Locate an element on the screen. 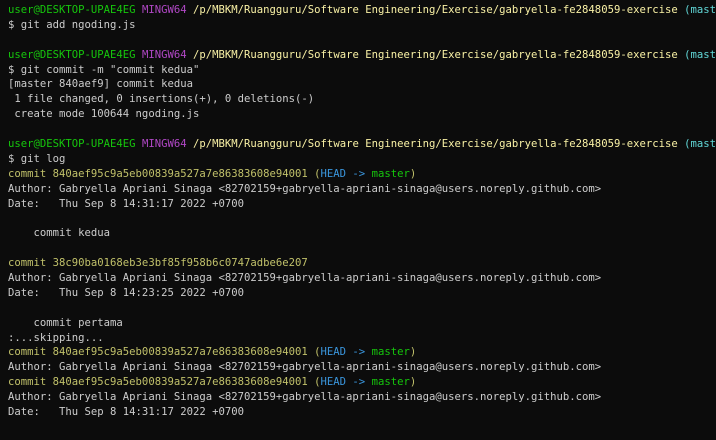 Image resolution: width=716 pixels, height=440 pixels. command-line: $ git log is located at coordinates (37, 158).